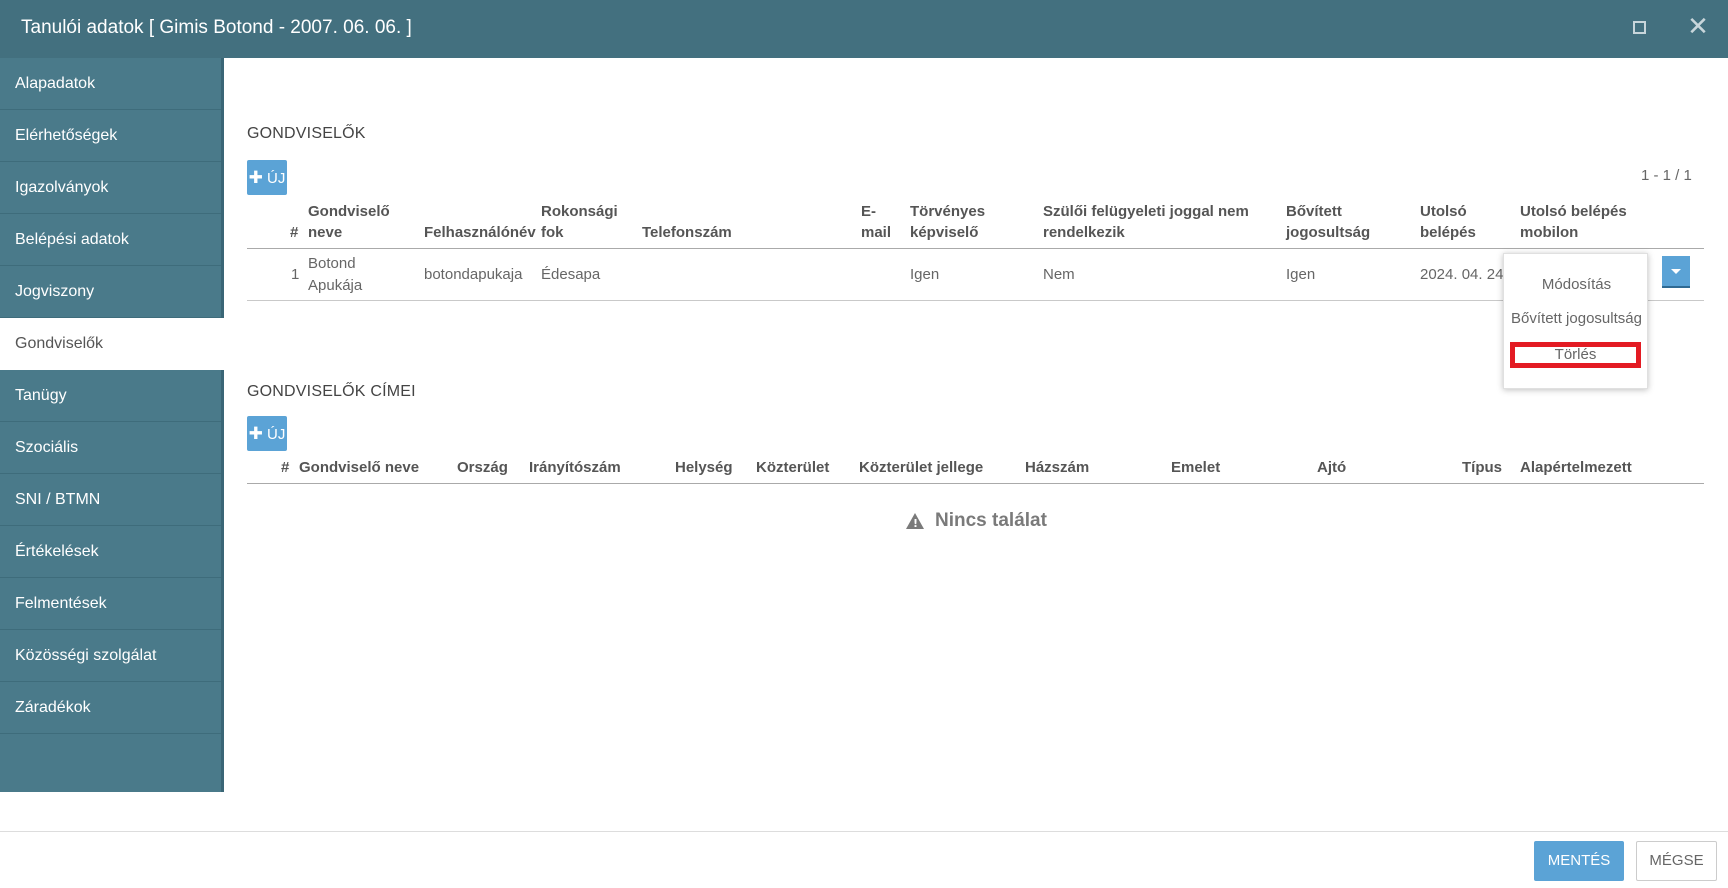 The width and height of the screenshot is (1728, 888). Describe the element at coordinates (921, 467) in the screenshot. I see `addr-col-street-type: Közterület jellege` at that location.